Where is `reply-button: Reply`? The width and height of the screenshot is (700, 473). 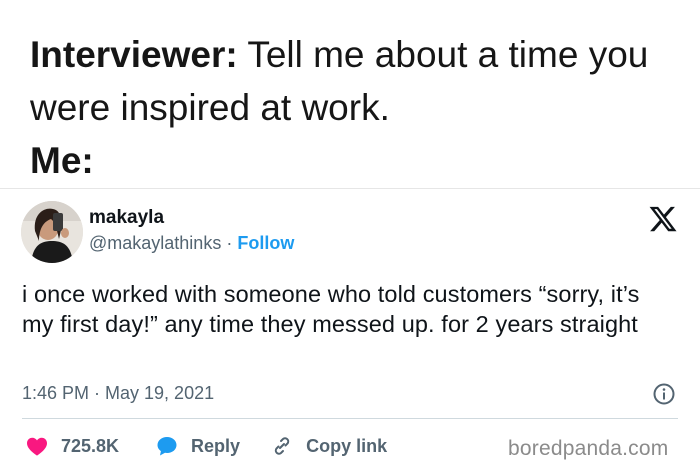
reply-button: Reply is located at coordinates (197, 446).